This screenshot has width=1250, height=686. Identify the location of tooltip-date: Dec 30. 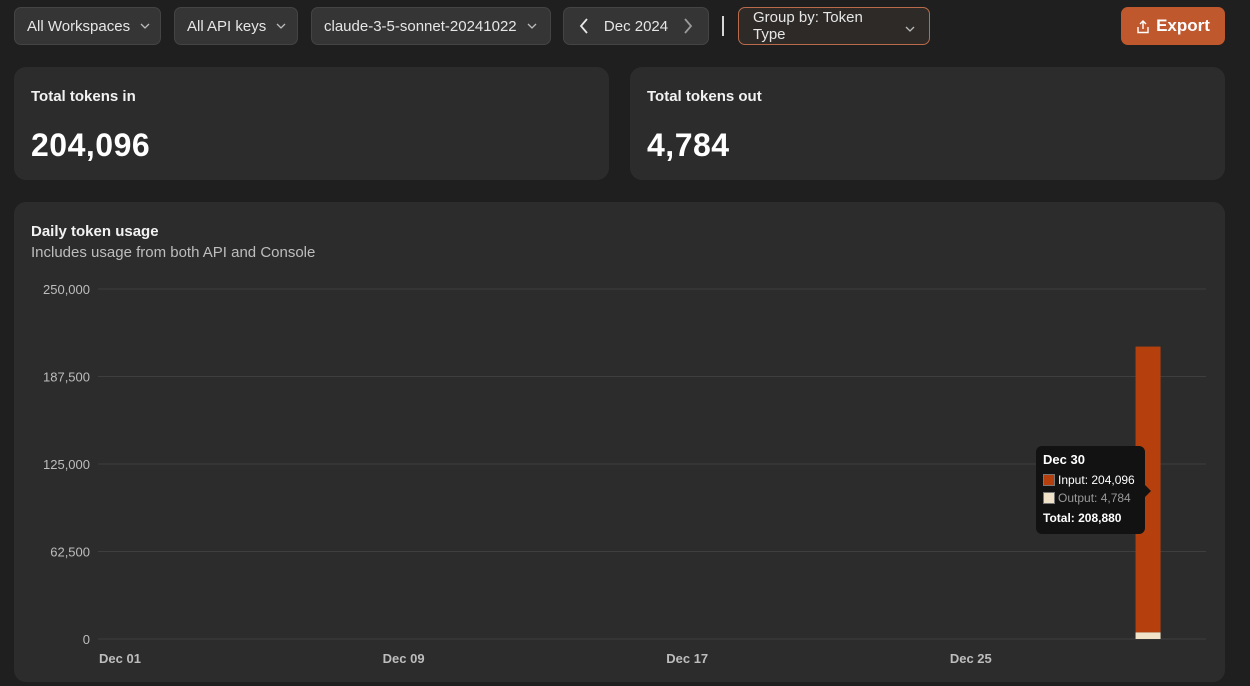
(1064, 459).